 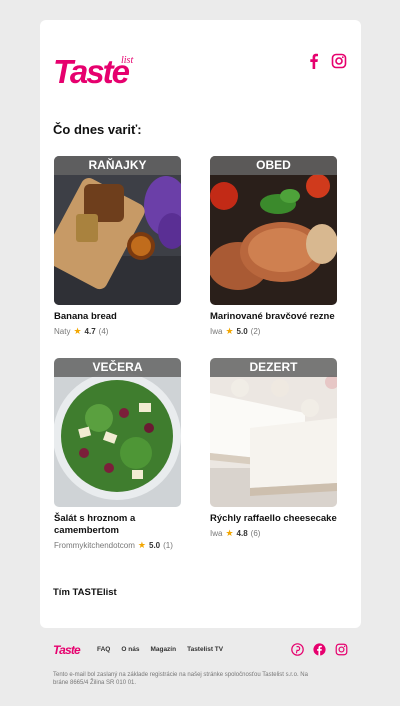 I want to click on recipe-image: OBED, so click(x=273, y=230).